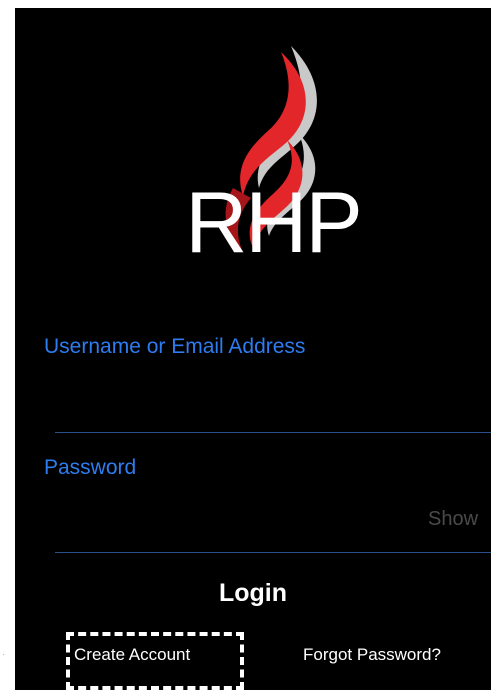 The width and height of the screenshot is (491, 690). Describe the element at coordinates (90, 467) in the screenshot. I see `password-label: Password` at that location.